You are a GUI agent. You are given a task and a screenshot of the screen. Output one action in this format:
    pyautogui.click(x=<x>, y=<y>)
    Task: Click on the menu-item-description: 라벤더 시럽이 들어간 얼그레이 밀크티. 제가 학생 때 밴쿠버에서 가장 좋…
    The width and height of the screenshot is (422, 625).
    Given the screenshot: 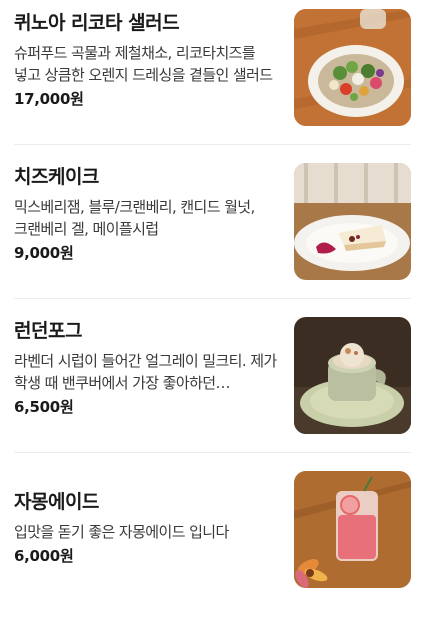 What is the action you would take?
    pyautogui.click(x=145, y=372)
    